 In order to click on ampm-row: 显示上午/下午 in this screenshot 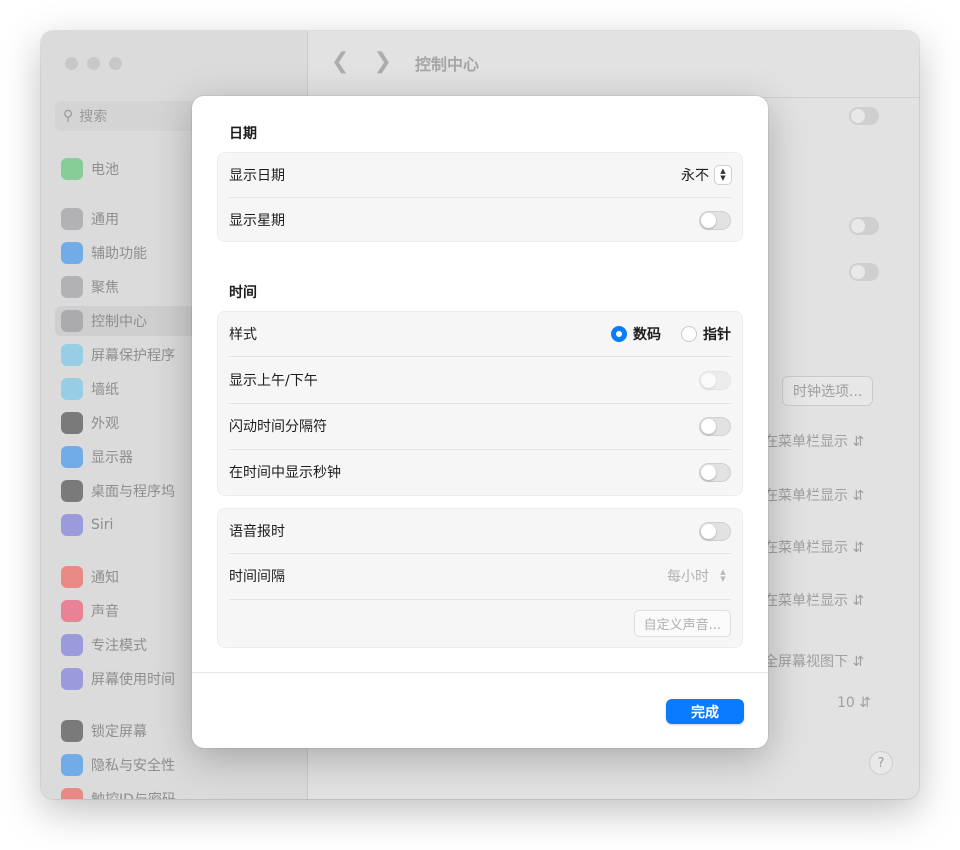, I will do `click(480, 380)`.